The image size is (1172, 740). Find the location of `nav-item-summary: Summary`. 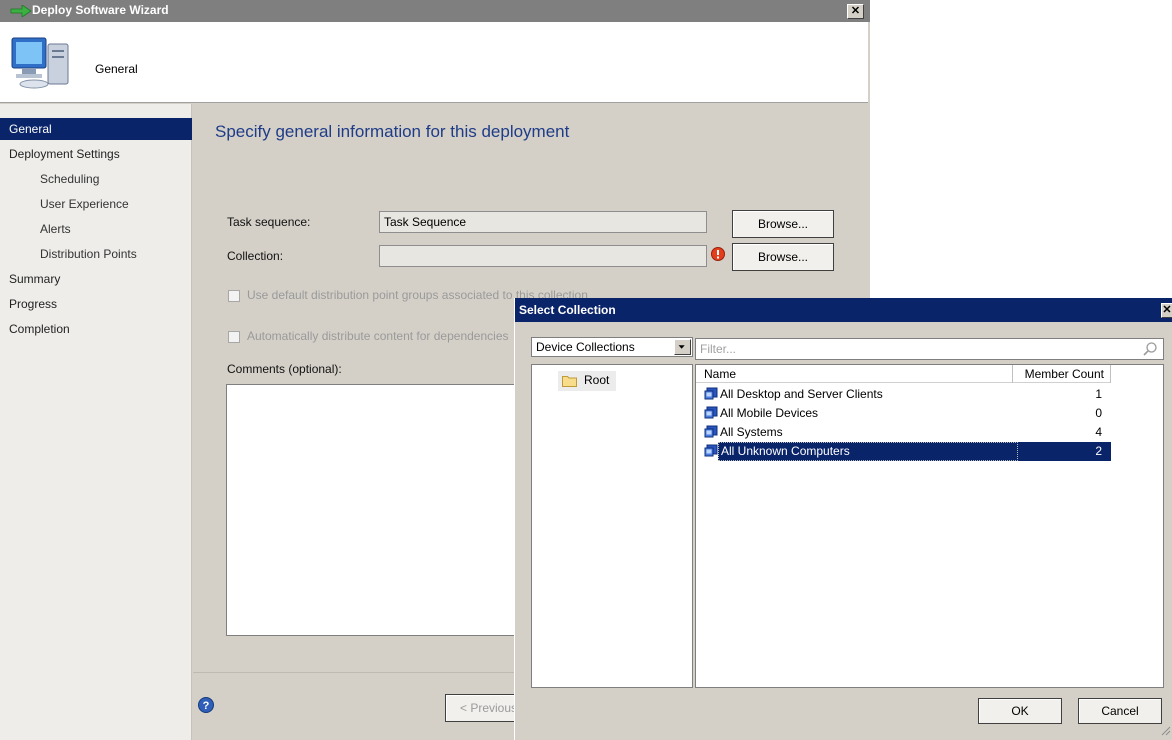

nav-item-summary: Summary is located at coordinates (96, 279).